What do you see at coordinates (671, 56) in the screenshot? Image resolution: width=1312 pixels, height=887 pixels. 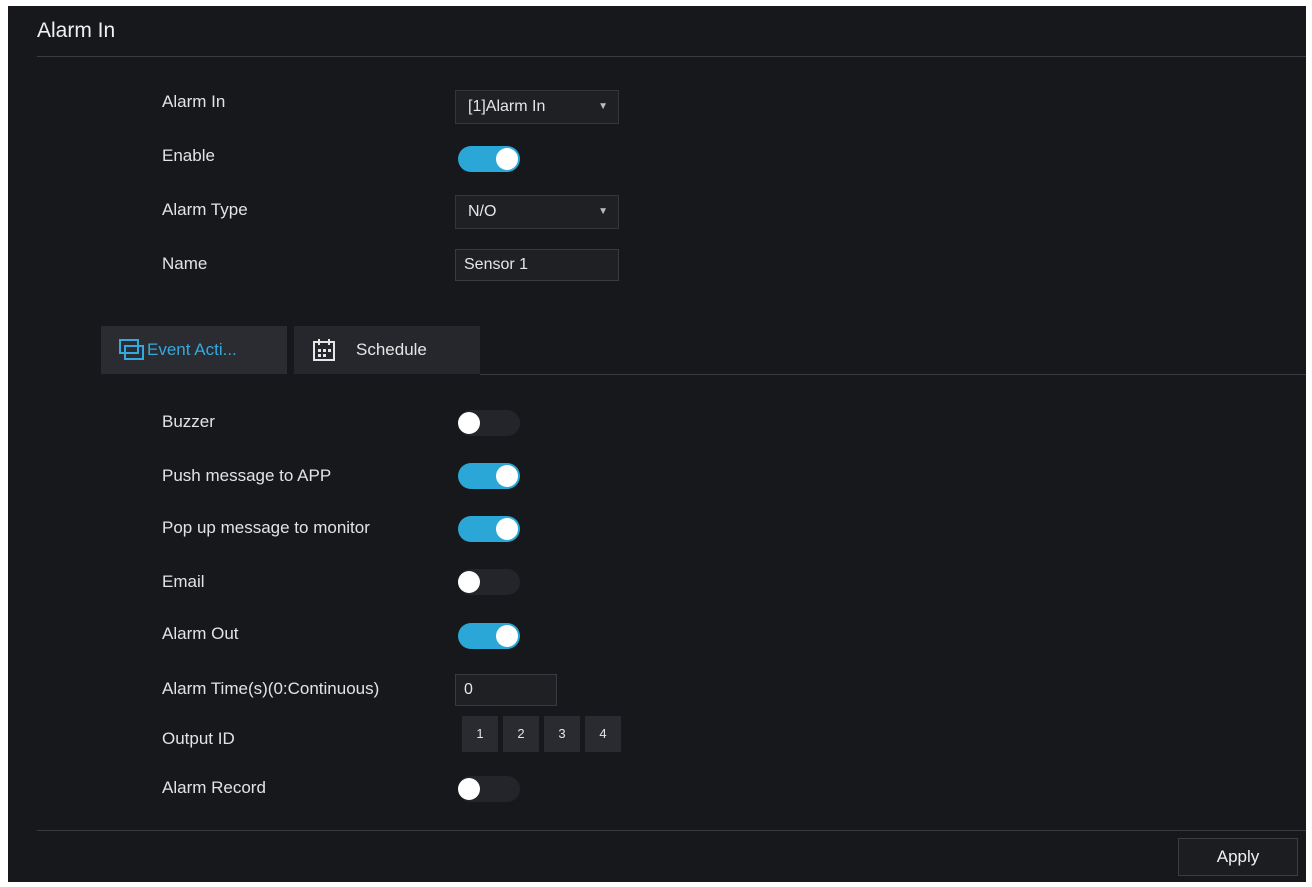 I see `title-divider` at bounding box center [671, 56].